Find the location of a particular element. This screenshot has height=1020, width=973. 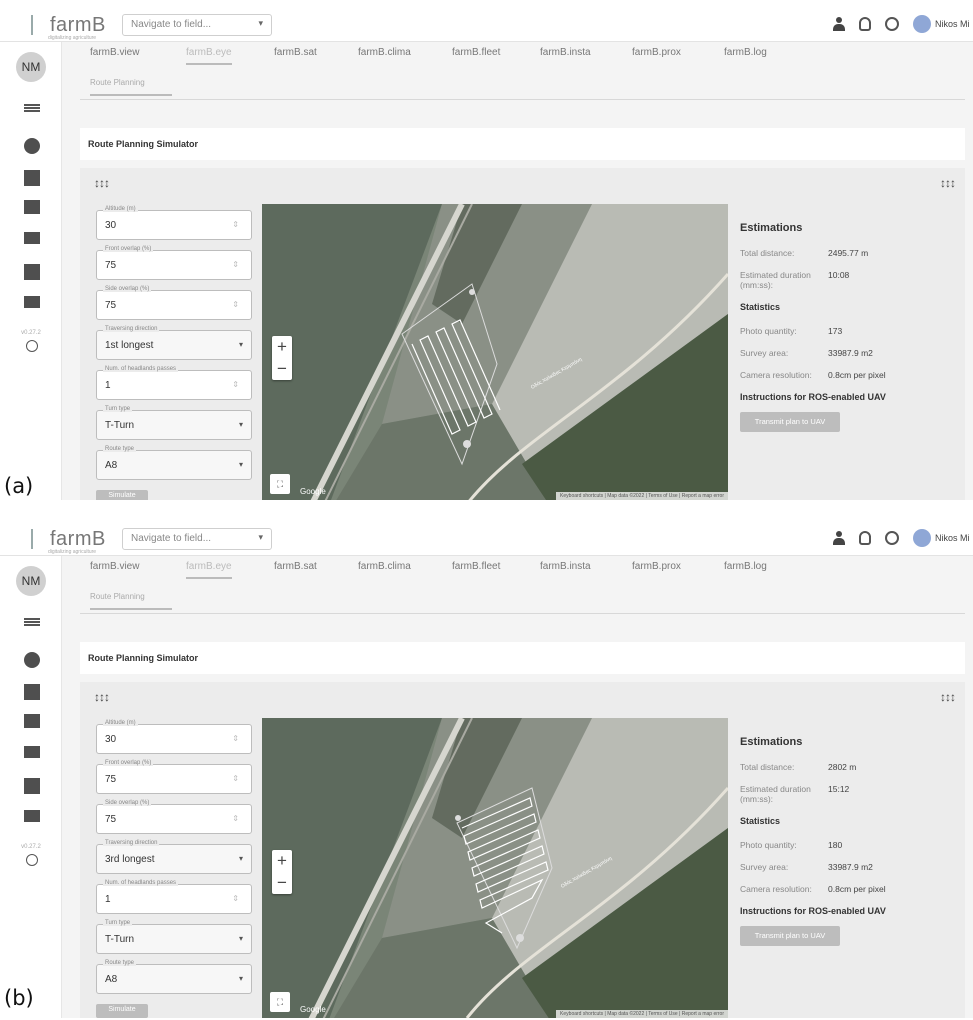

camera-resolution-label: Camera resolution: is located at coordinates (776, 375).